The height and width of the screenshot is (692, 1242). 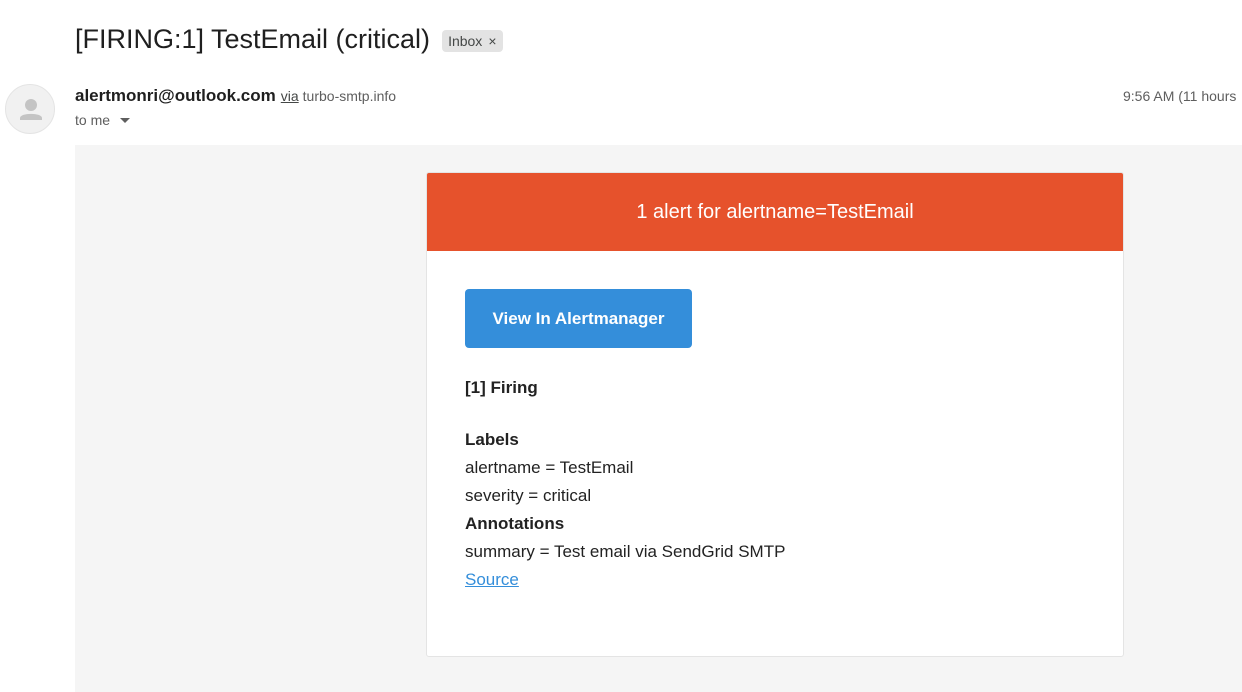 I want to click on sender-avatar, so click(x=30, y=109).